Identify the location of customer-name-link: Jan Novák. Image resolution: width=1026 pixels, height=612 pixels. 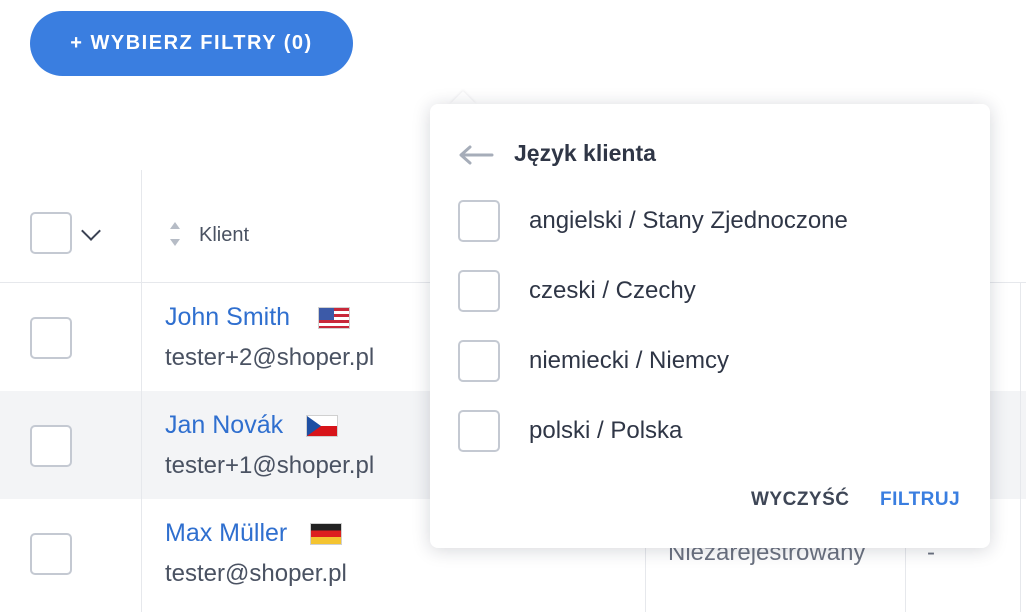
(224, 425).